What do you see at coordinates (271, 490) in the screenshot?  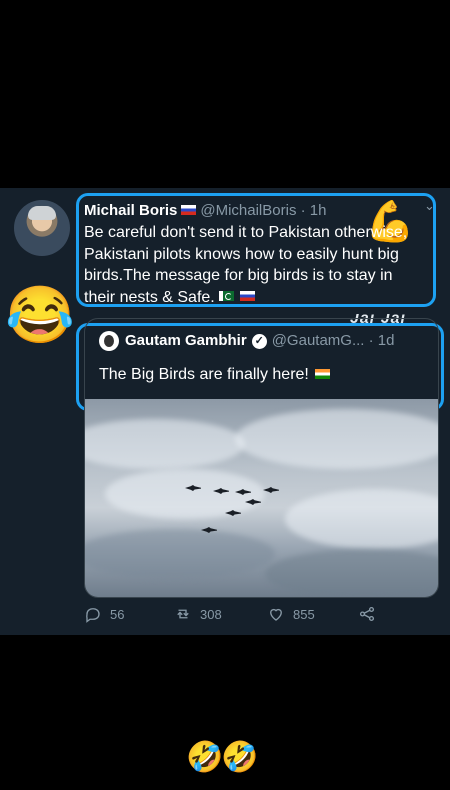 I see `fighter-jet` at bounding box center [271, 490].